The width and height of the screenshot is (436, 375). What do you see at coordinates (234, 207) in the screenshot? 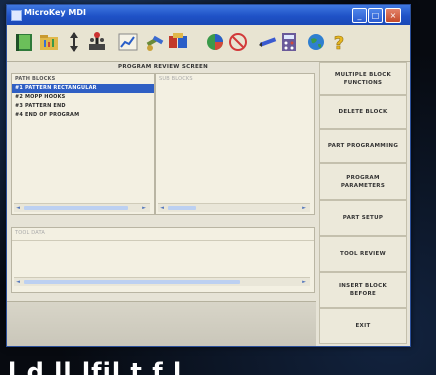
I see `sub-blocks-scrollbar: ◄ ►` at bounding box center [234, 207].